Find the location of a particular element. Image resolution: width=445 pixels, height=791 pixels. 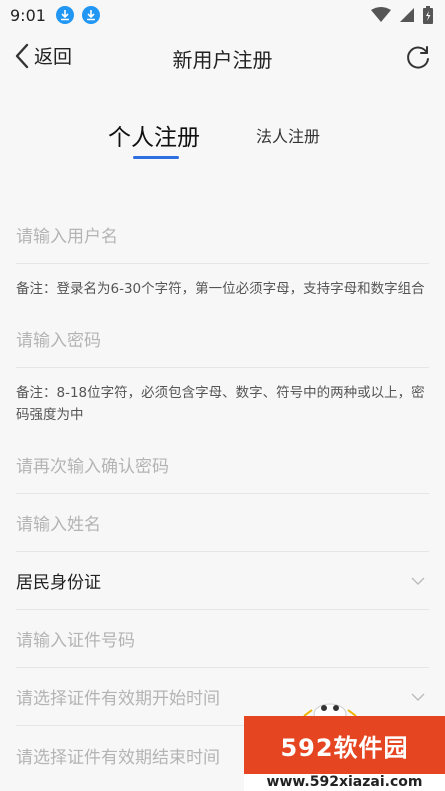

valid-start-placeholder: 请选择证件有效期开始时间 is located at coordinates (118, 699).